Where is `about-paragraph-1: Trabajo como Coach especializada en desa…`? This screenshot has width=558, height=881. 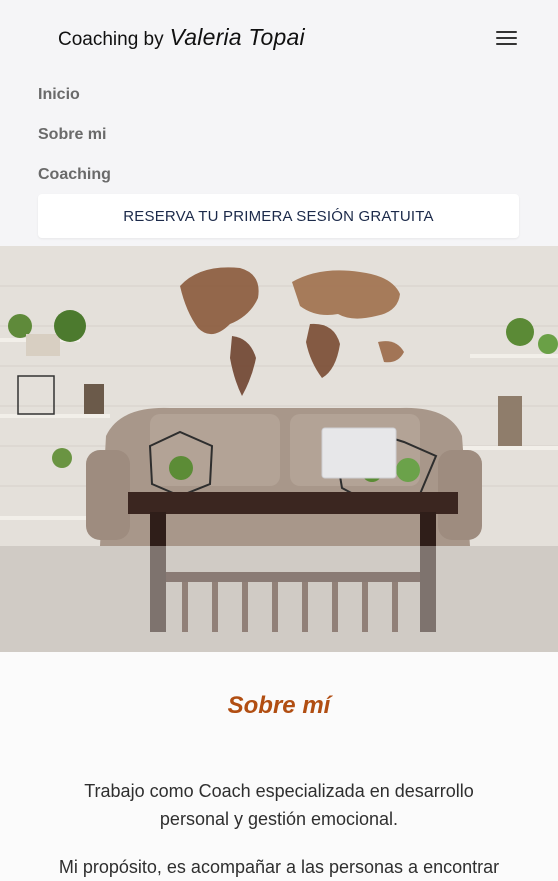 about-paragraph-1: Trabajo como Coach especializada en desa… is located at coordinates (279, 805).